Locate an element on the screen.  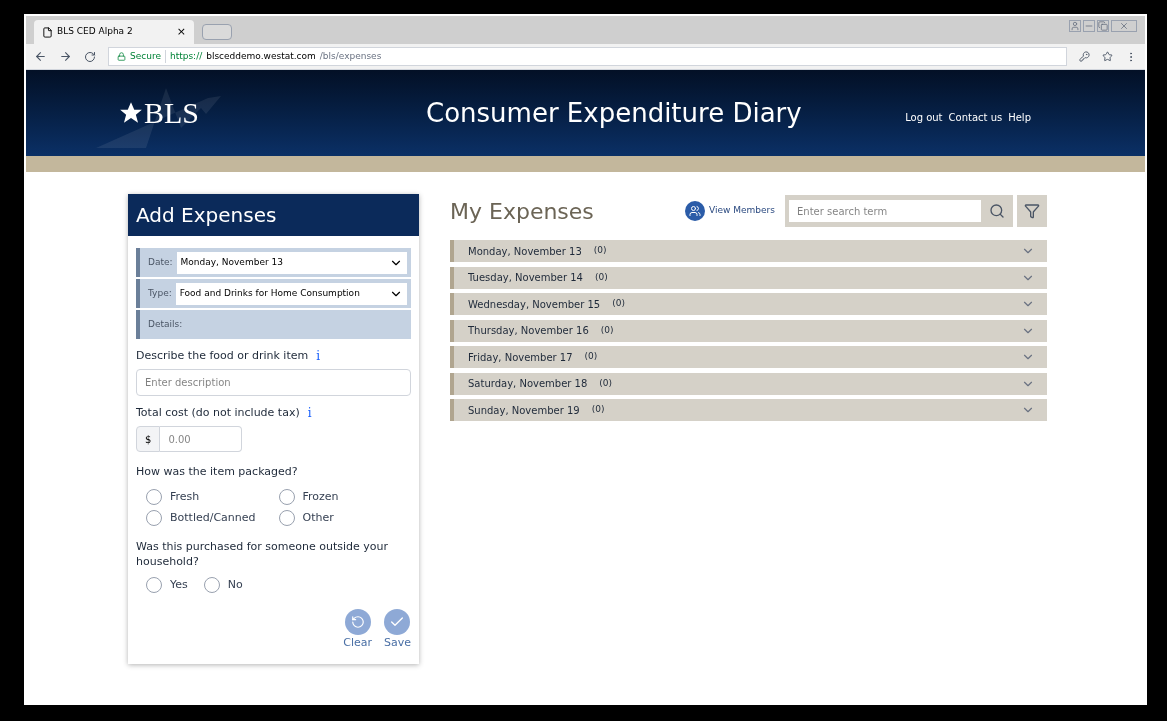
filter-button is located at coordinates (1032, 211).